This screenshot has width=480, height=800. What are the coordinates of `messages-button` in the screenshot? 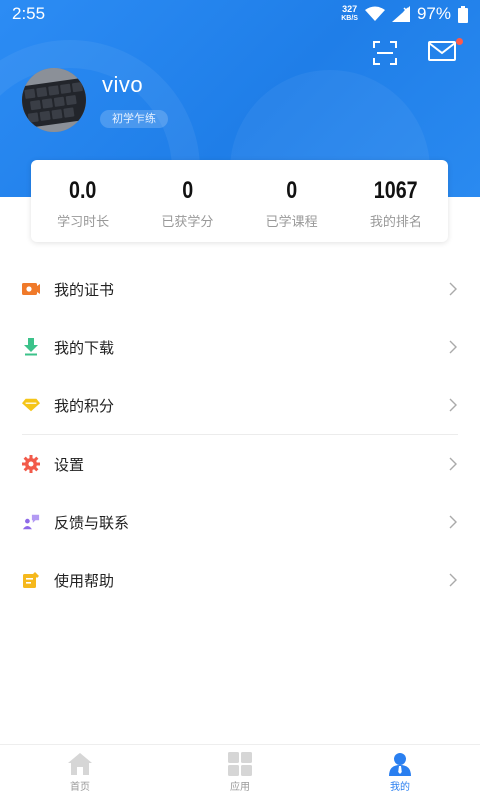 It's located at (445, 52).